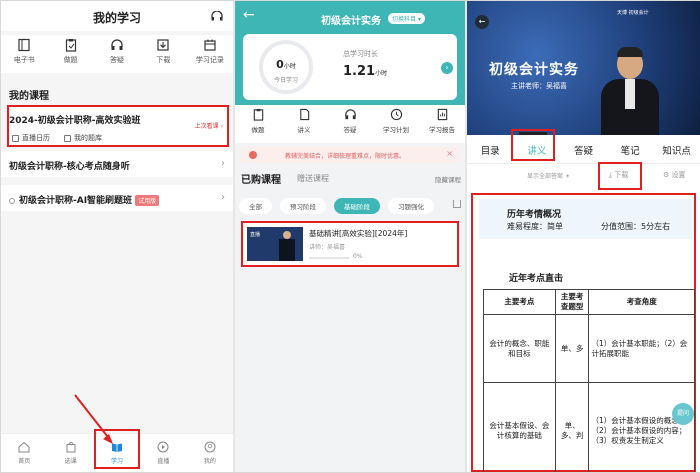 The height and width of the screenshot is (473, 700). I want to click on chip-basic: 基础阶段, so click(357, 206).